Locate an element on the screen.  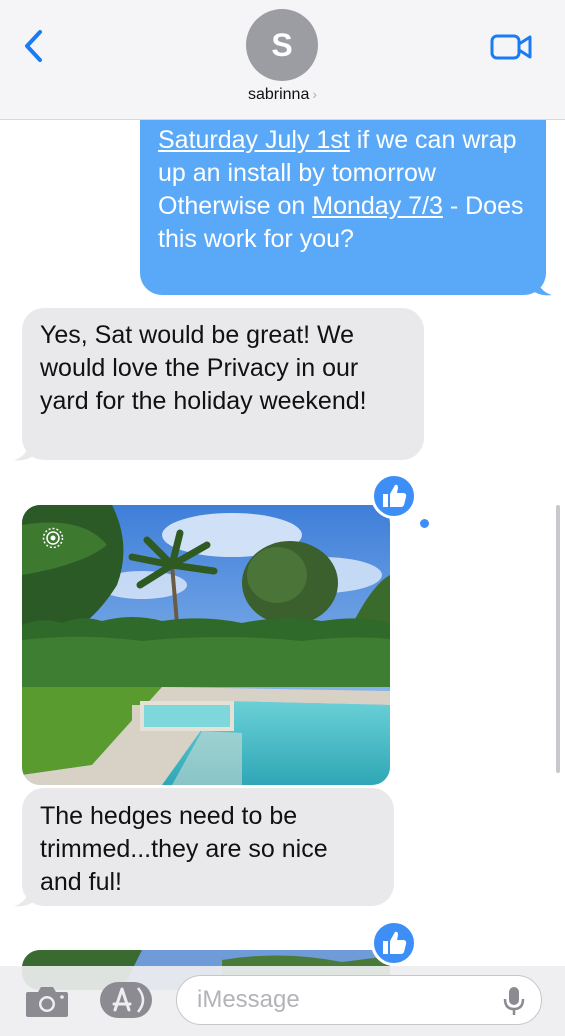
camera-icon is located at coordinates (47, 1002).